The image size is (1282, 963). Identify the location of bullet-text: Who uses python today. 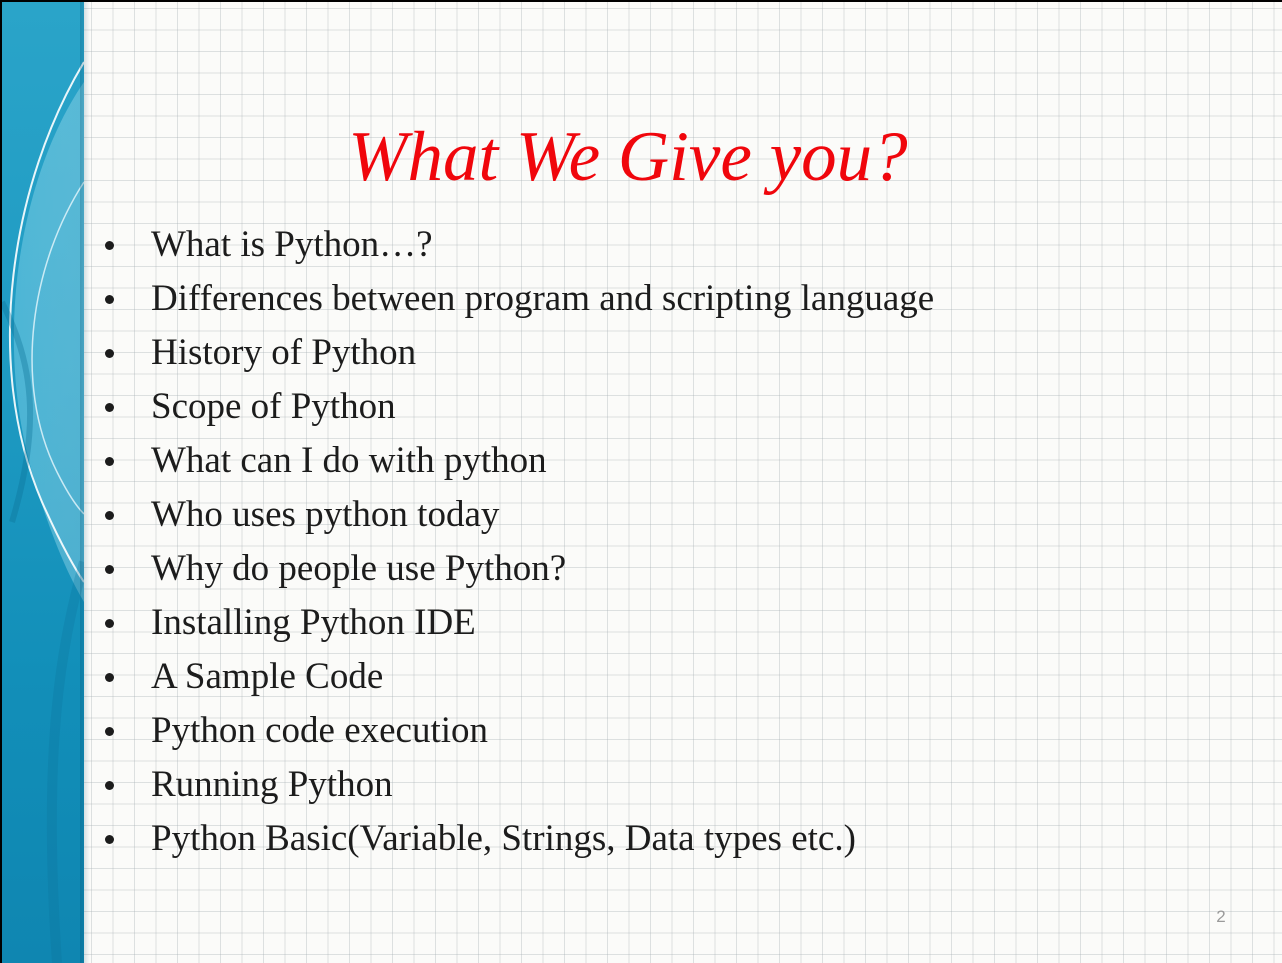
(325, 514).